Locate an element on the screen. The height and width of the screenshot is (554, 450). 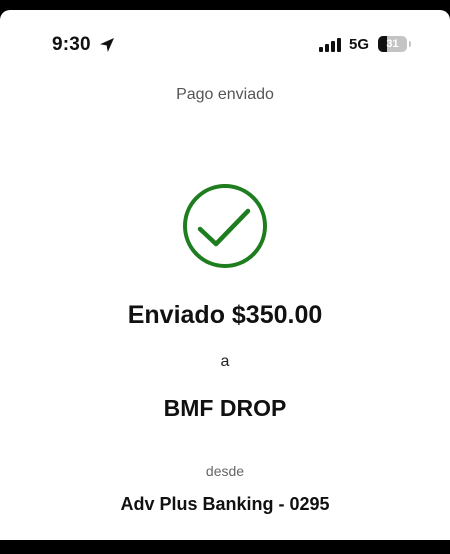
source-account: Adv Plus Banking - 0295 is located at coordinates (225, 504).